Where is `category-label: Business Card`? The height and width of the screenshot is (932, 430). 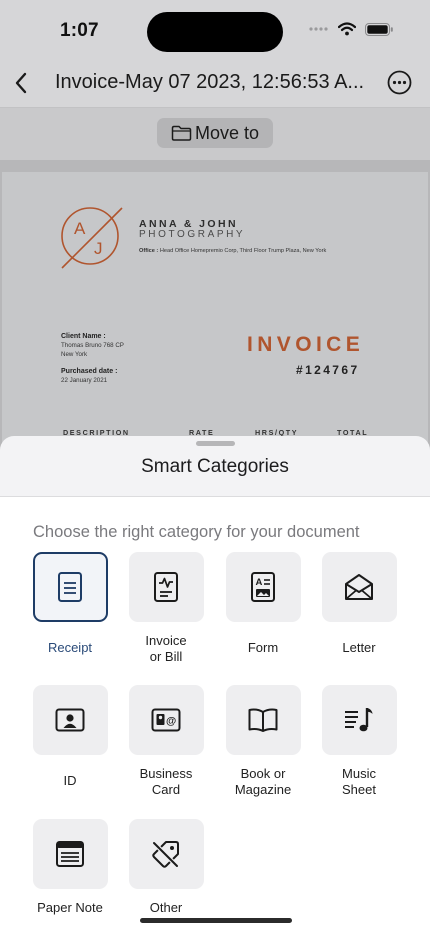 category-label: Business Card is located at coordinates (166, 781).